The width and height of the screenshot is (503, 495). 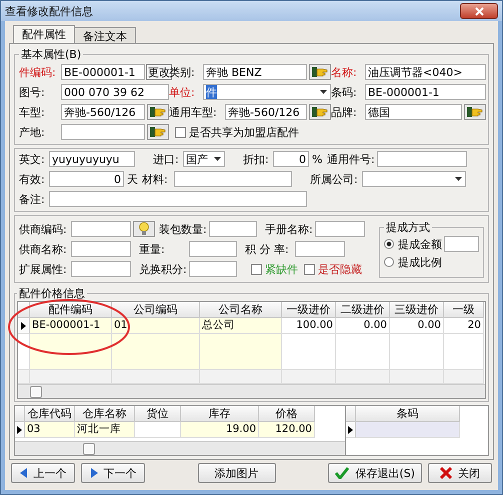 What do you see at coordinates (413, 244) in the screenshot?
I see `radio-option: 提成金额` at bounding box center [413, 244].